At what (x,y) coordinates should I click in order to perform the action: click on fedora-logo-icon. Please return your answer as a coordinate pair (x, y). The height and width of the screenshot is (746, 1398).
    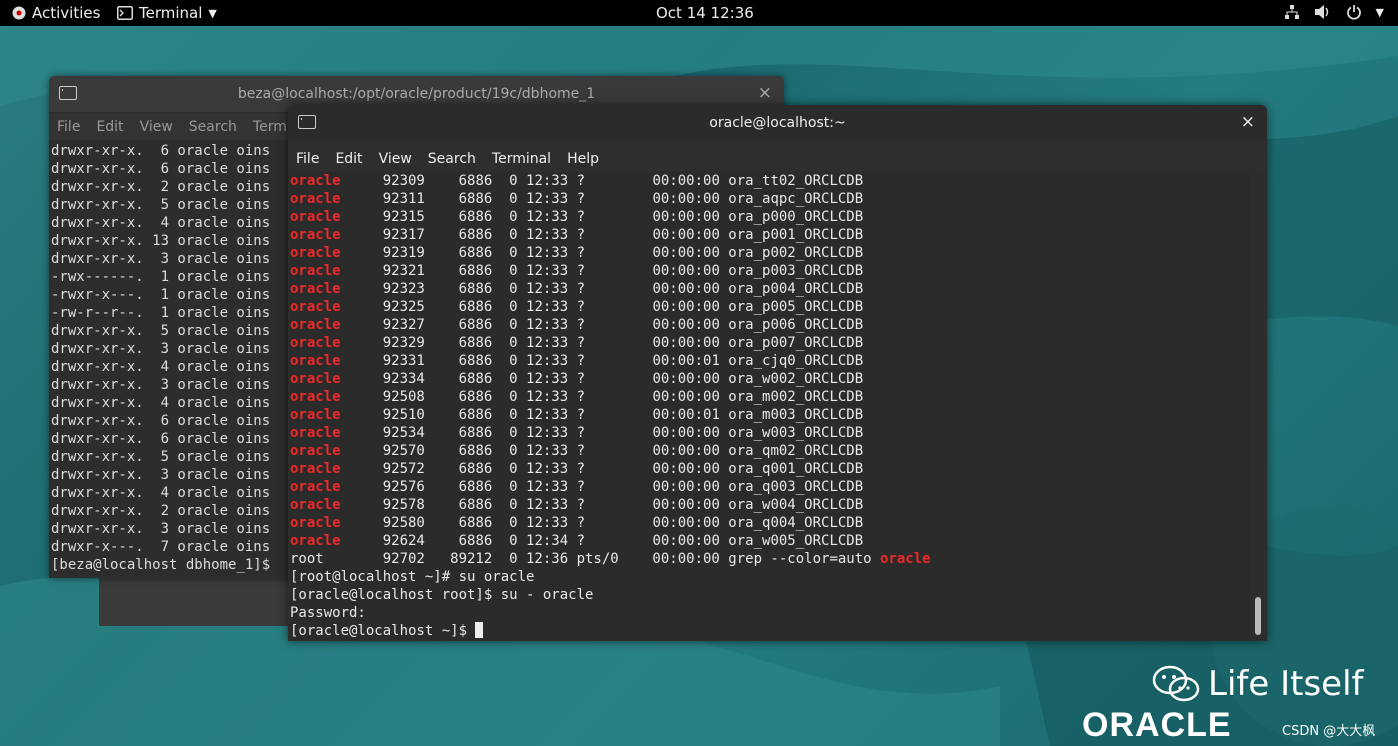
    Looking at the image, I should click on (19, 13).